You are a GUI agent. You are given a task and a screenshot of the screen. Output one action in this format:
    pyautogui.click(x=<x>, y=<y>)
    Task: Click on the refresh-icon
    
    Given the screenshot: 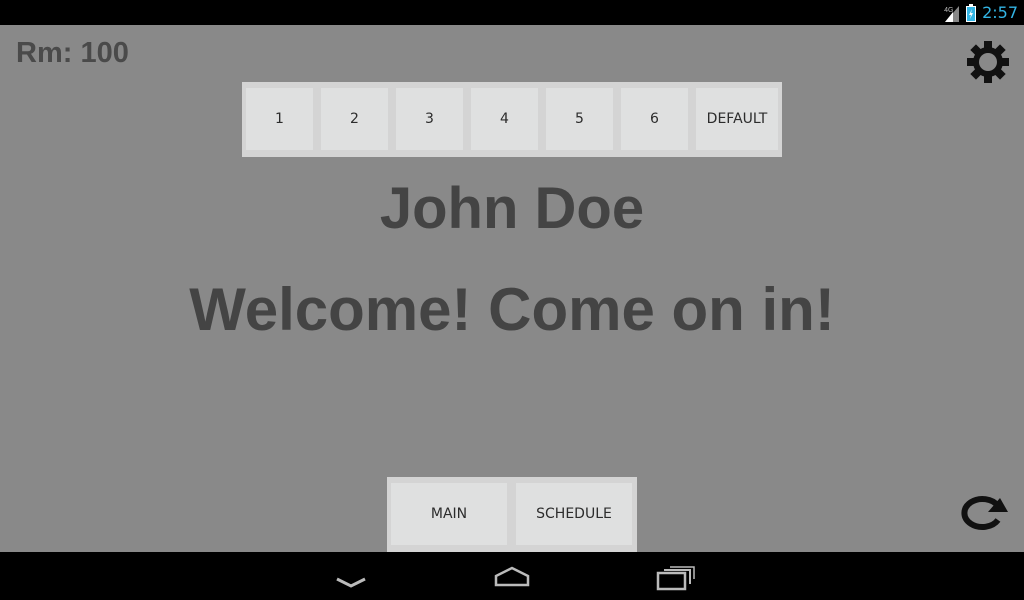 What is the action you would take?
    pyautogui.click(x=981, y=512)
    